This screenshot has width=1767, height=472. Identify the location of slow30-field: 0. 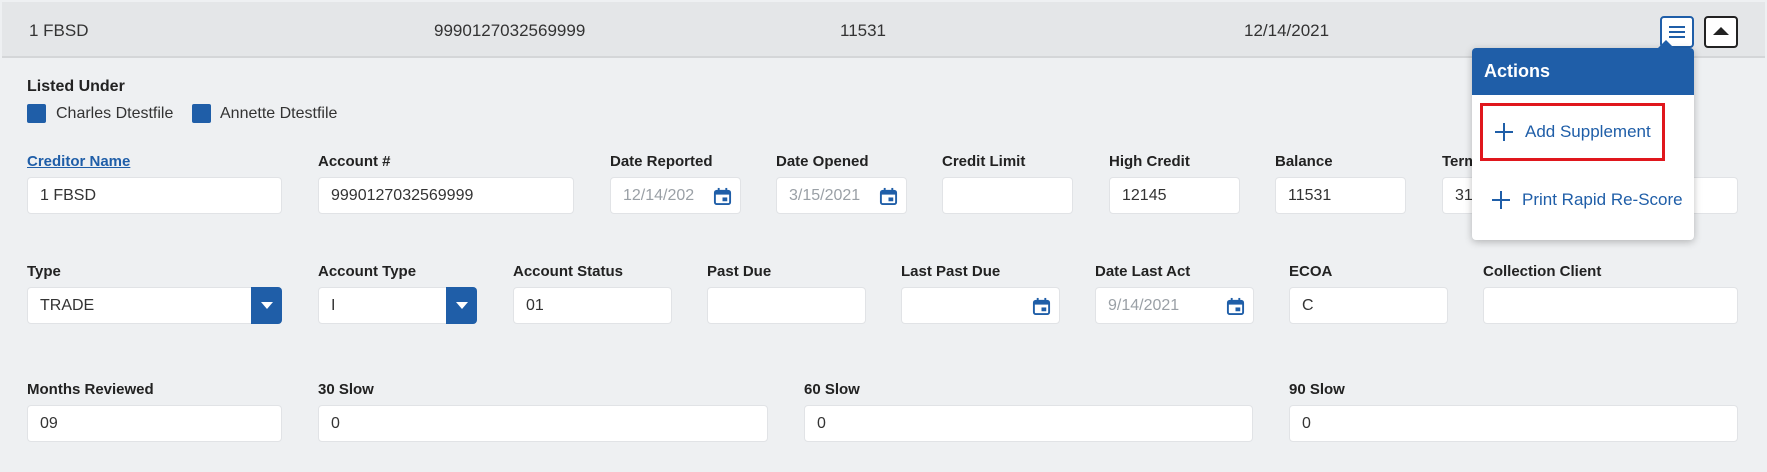
(543, 423).